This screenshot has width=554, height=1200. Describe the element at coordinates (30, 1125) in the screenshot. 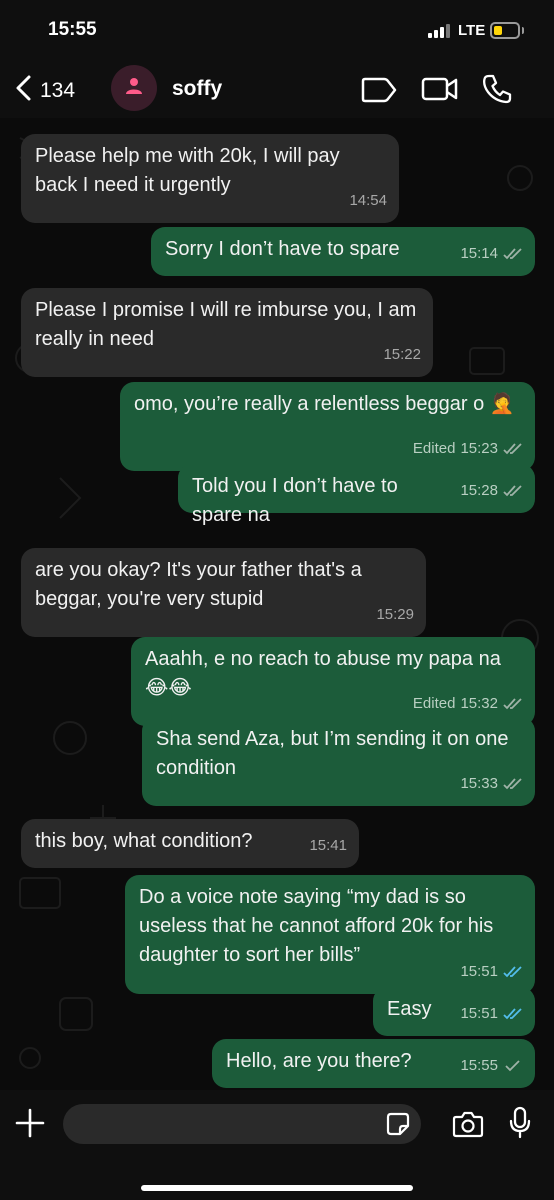

I see `plus-icon` at that location.